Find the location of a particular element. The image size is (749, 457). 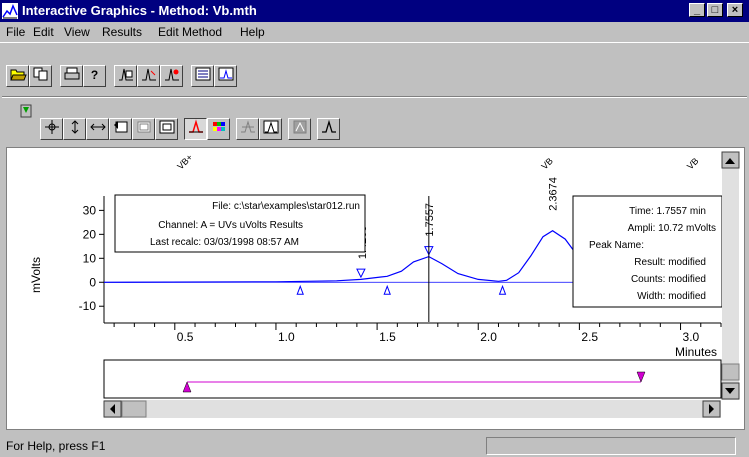

vertical-scroll-thumb is located at coordinates (730, 372).